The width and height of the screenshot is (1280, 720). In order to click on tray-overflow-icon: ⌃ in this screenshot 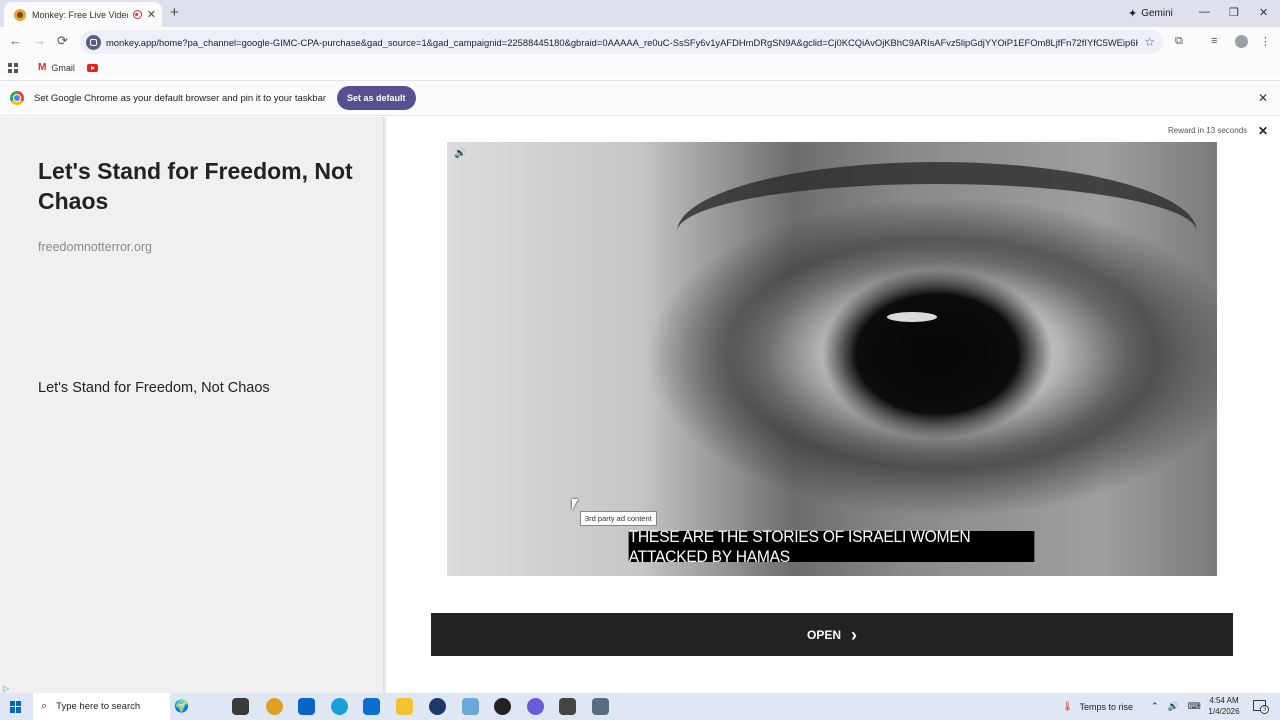, I will do `click(1155, 706)`.